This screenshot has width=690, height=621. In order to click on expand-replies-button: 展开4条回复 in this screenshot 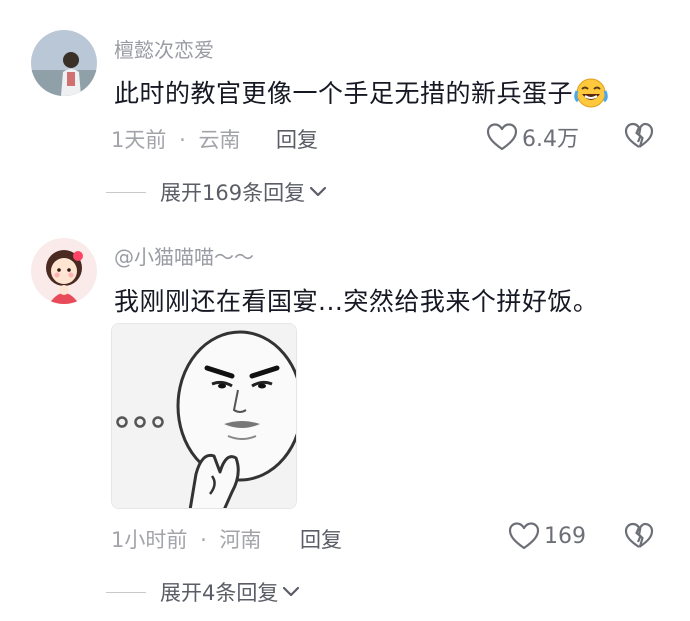, I will do `click(203, 592)`.